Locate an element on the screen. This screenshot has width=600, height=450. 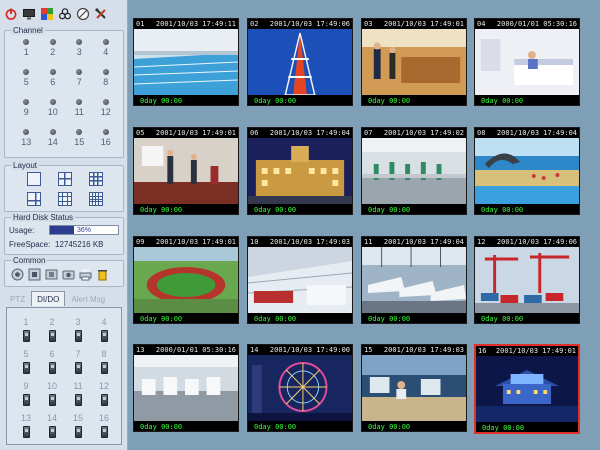
camera-tile-12: 12 2001/10/03 17:49:06 0day 00:00 is located at coordinates (527, 280).